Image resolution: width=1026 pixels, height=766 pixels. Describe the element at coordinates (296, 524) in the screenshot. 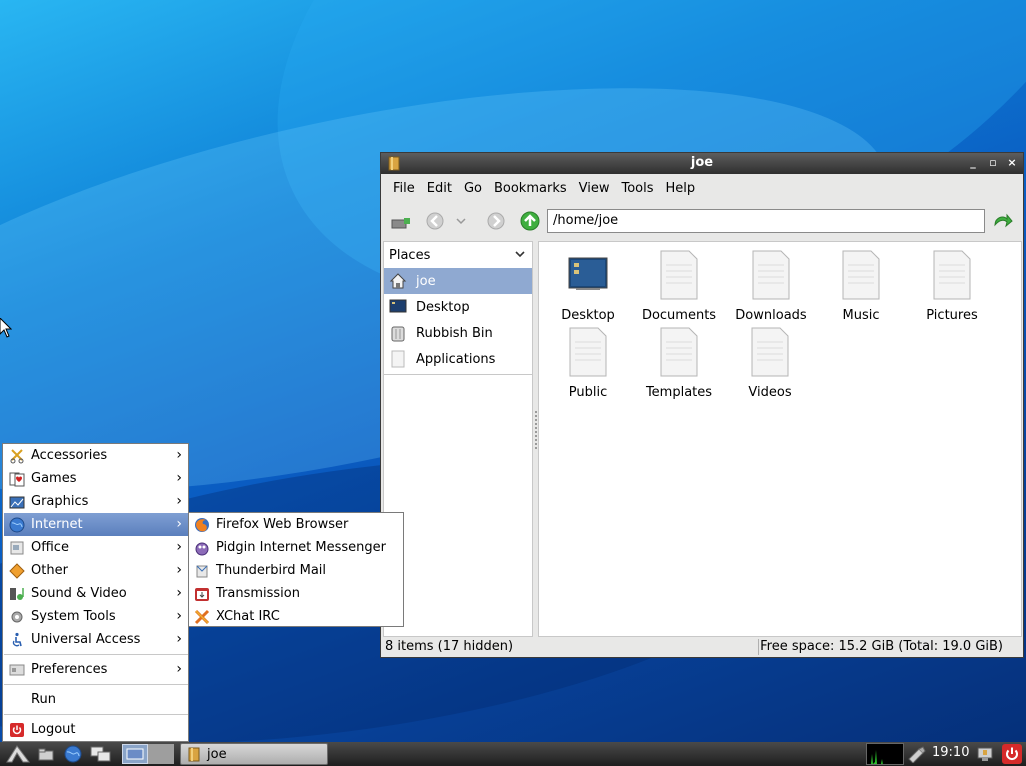

I see `submenu-item-firefox: Firefox Web Browser` at that location.